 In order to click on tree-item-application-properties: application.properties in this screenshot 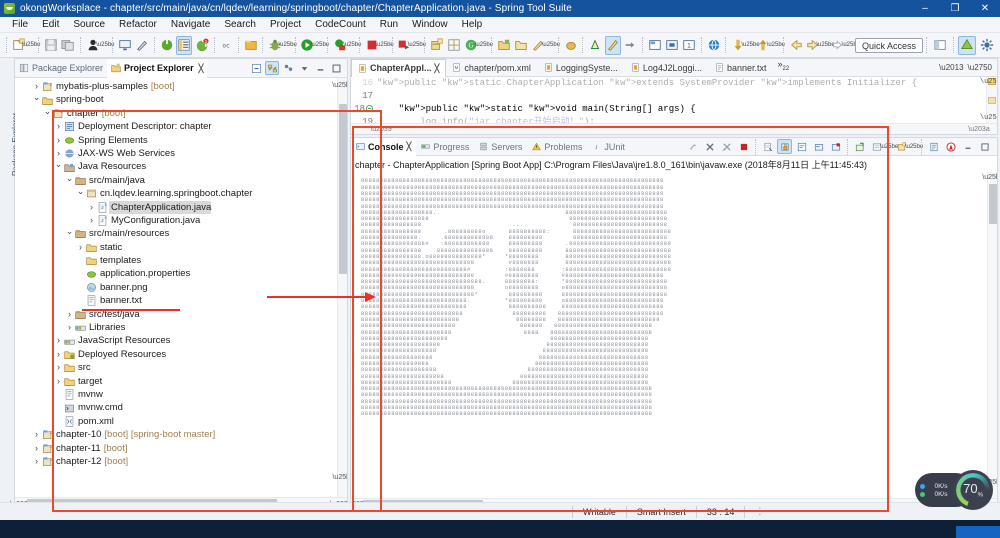, I will do `click(181, 273)`.